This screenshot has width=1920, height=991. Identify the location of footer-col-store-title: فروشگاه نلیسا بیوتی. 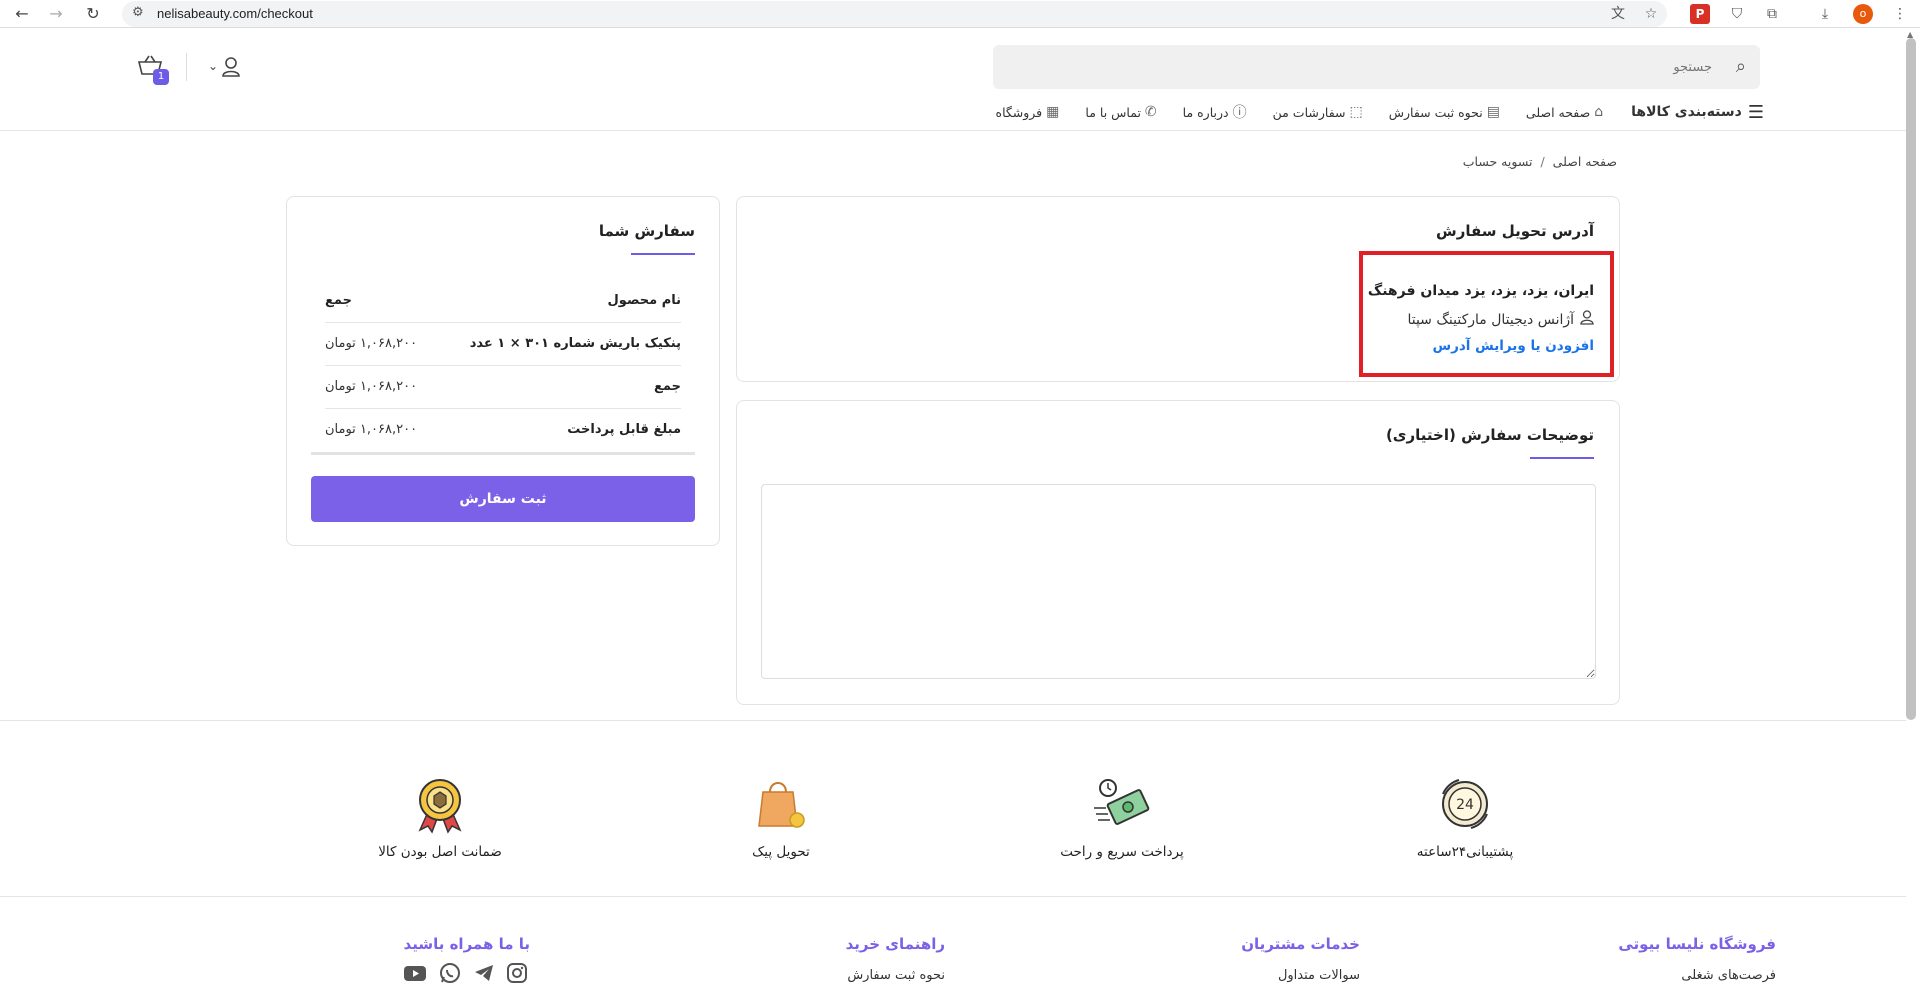
(1697, 944).